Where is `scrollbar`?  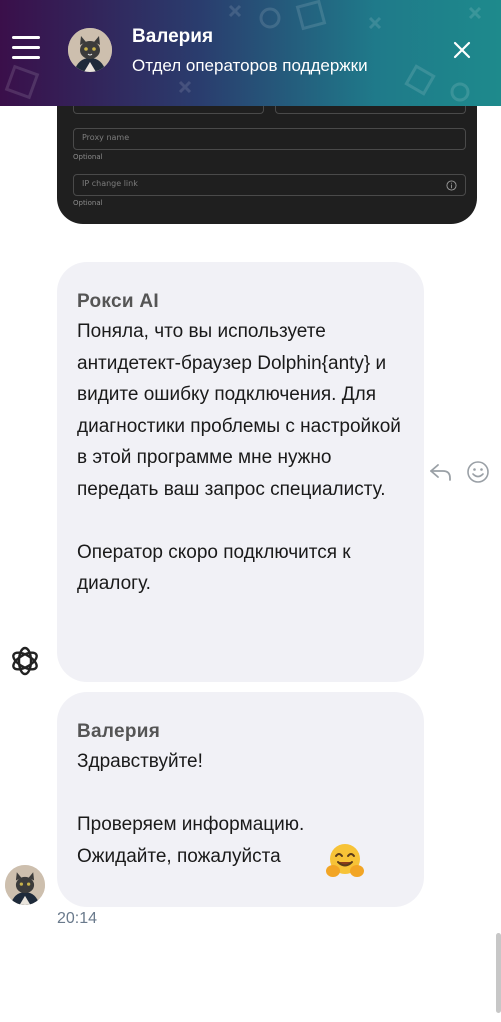
scrollbar is located at coordinates (498, 973).